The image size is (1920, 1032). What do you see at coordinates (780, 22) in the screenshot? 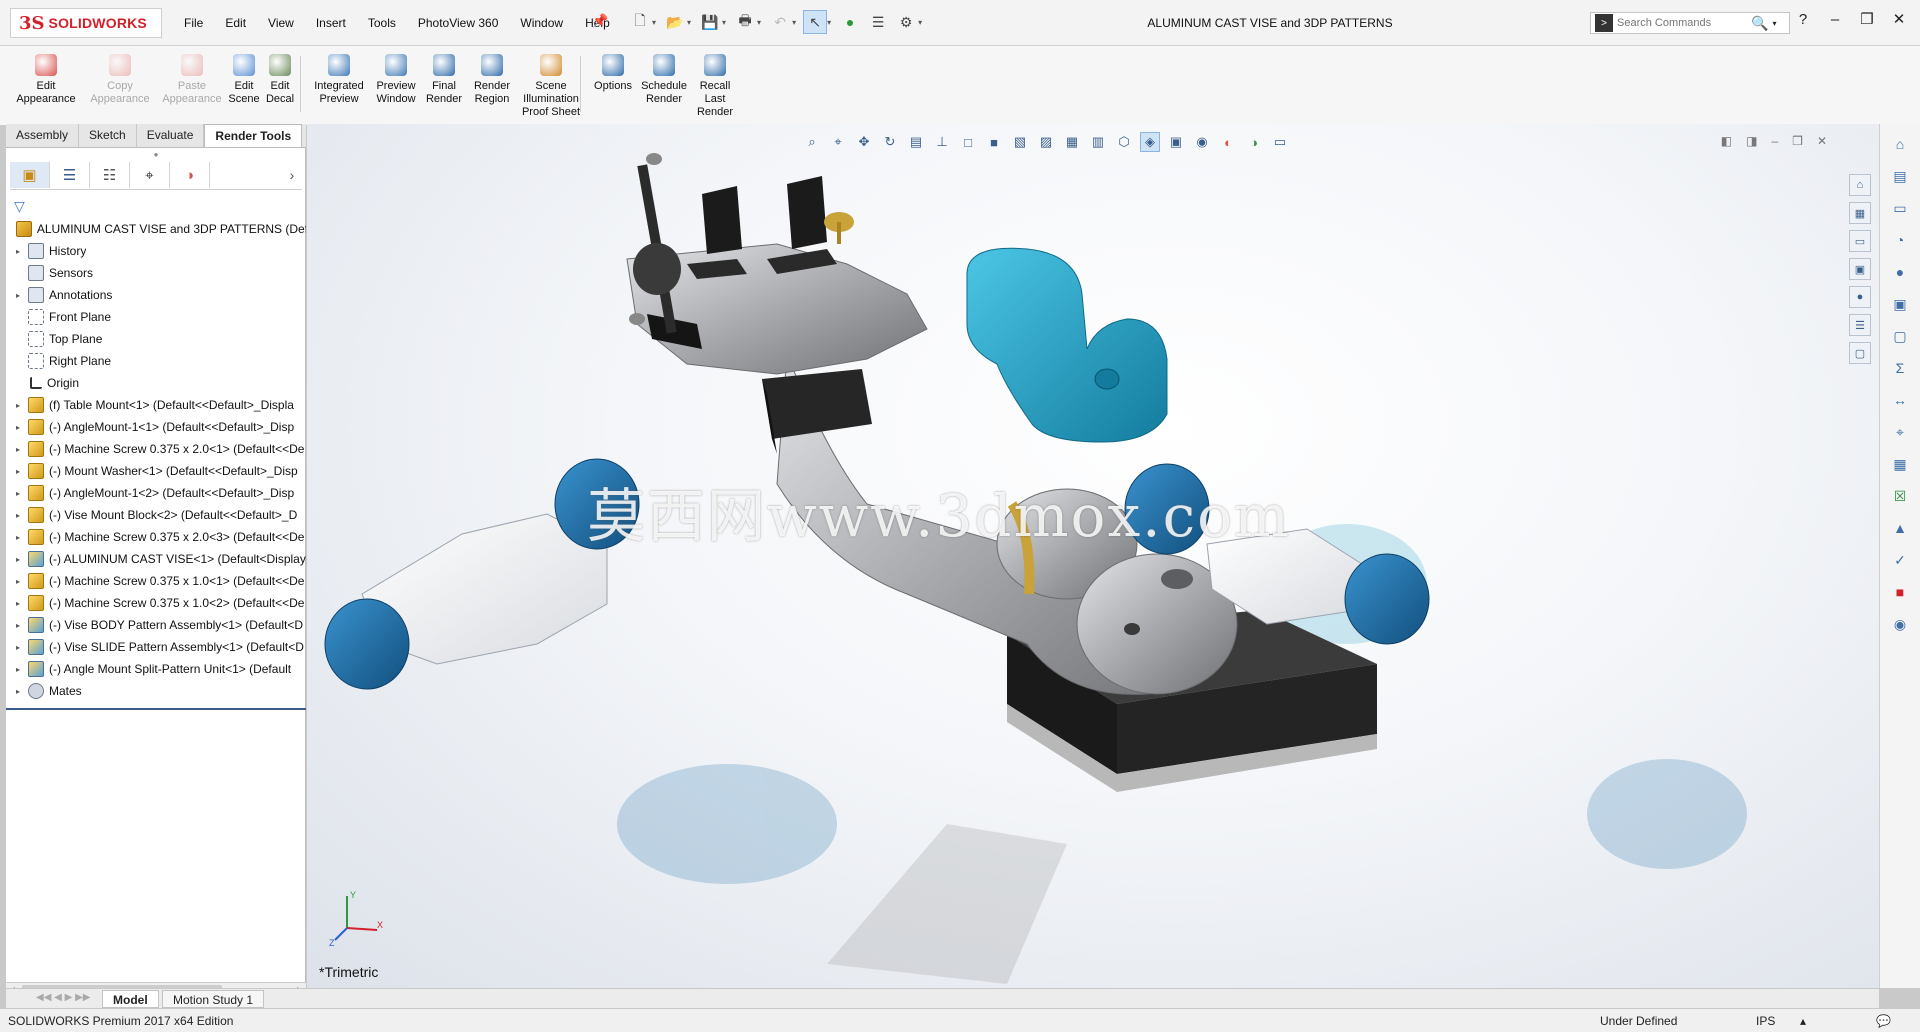
I see `undo-icon: ↶` at bounding box center [780, 22].